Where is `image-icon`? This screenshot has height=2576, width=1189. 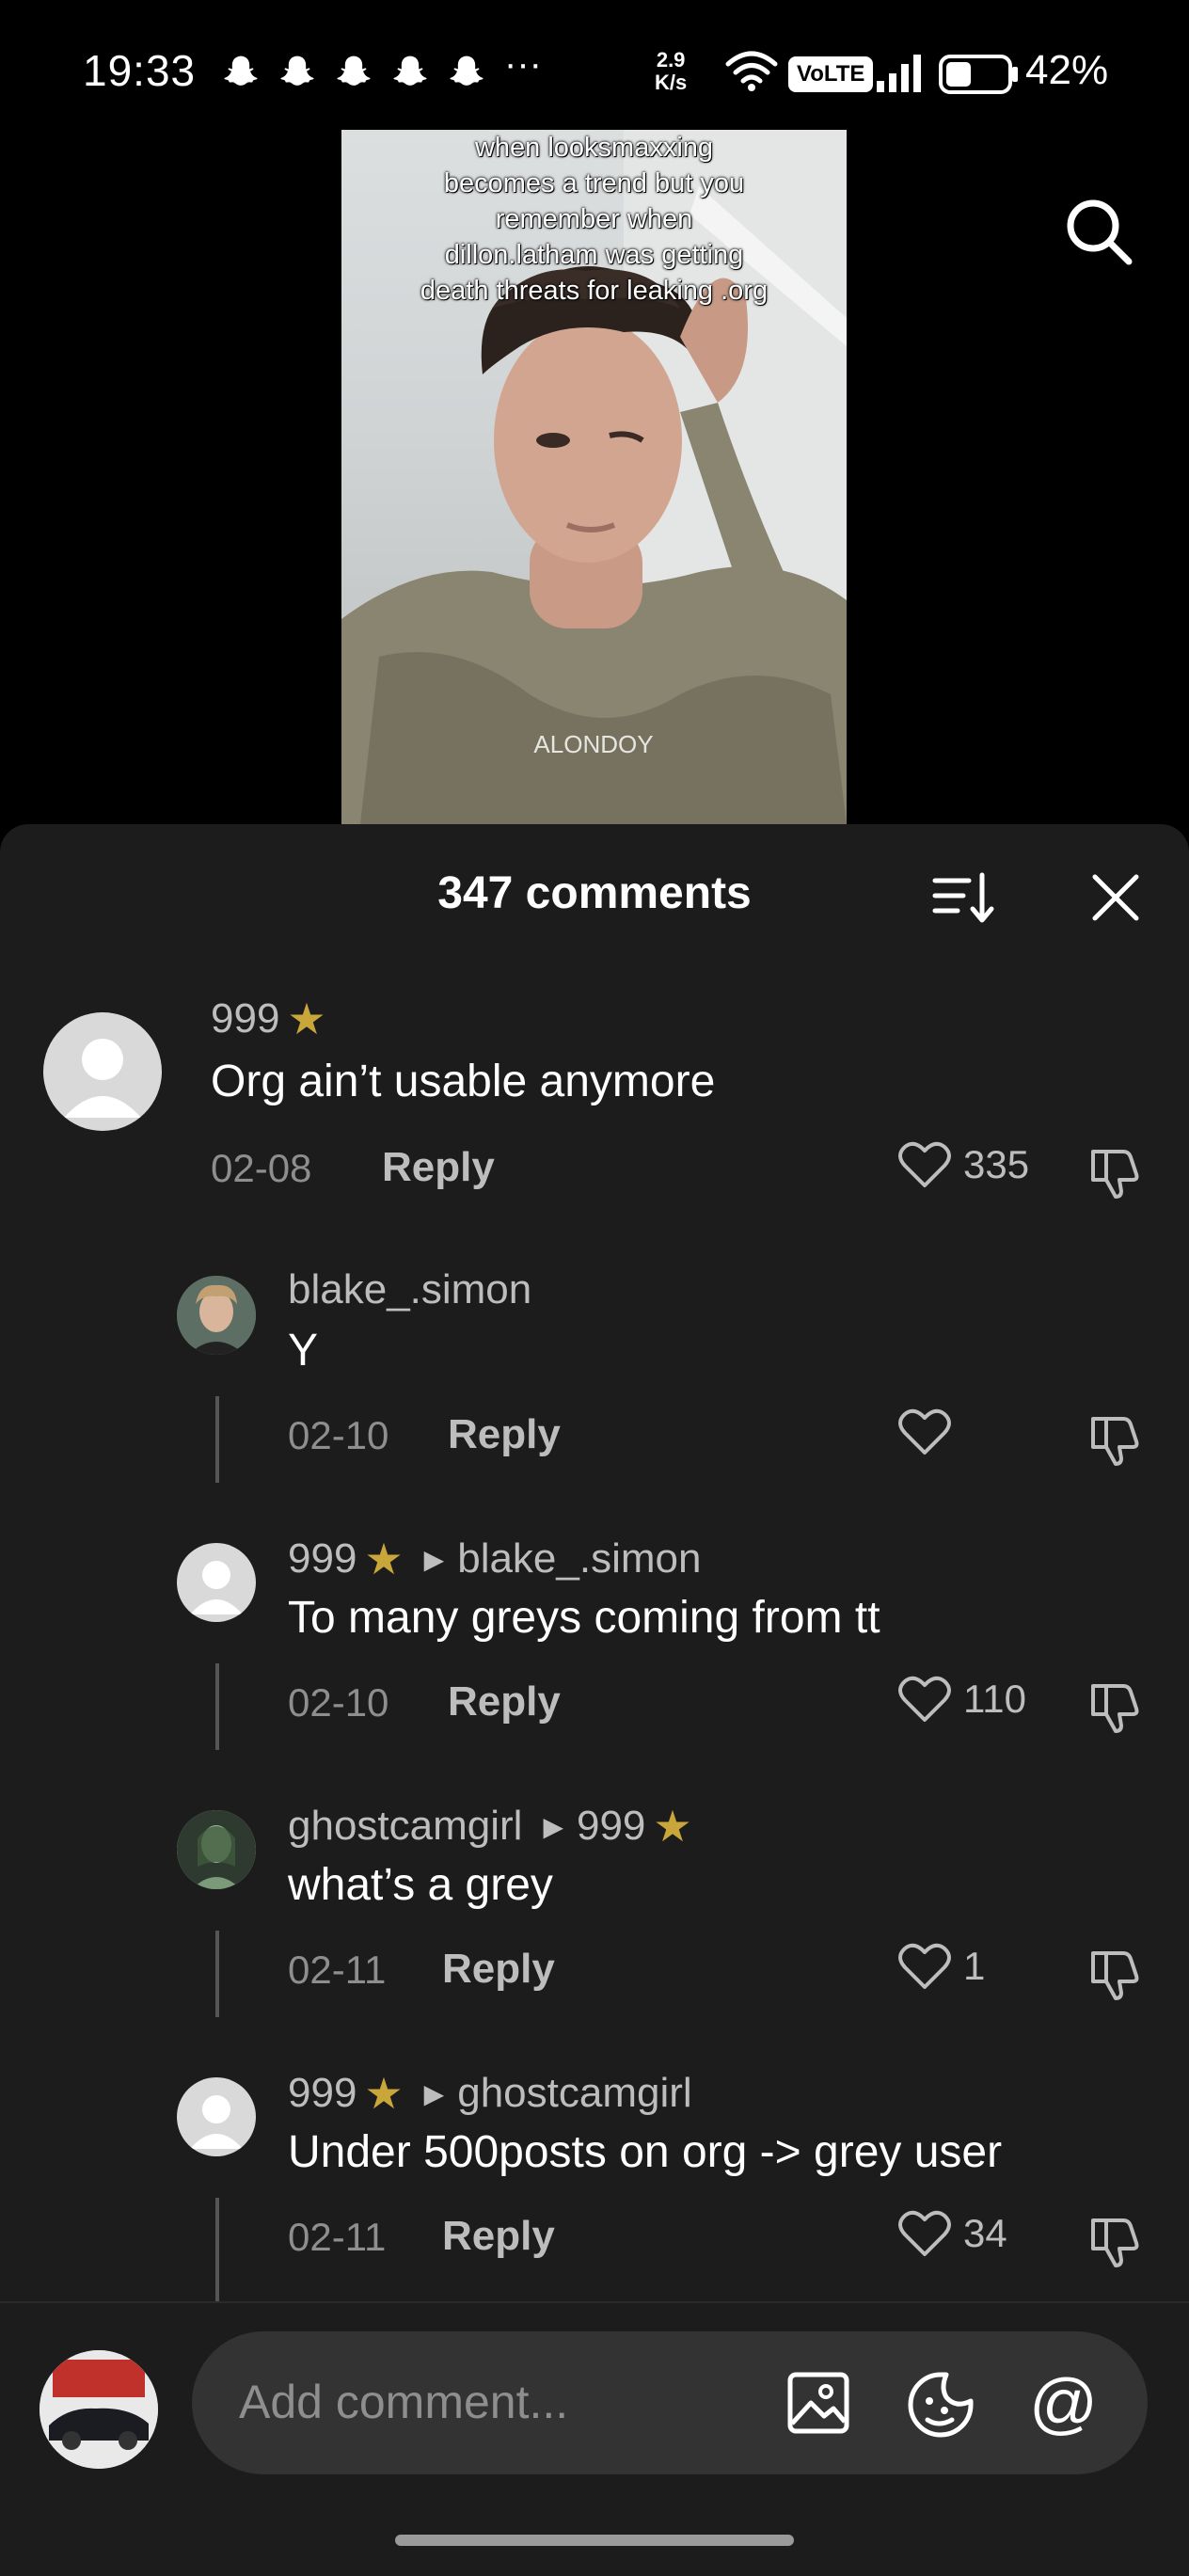
image-icon is located at coordinates (818, 2403).